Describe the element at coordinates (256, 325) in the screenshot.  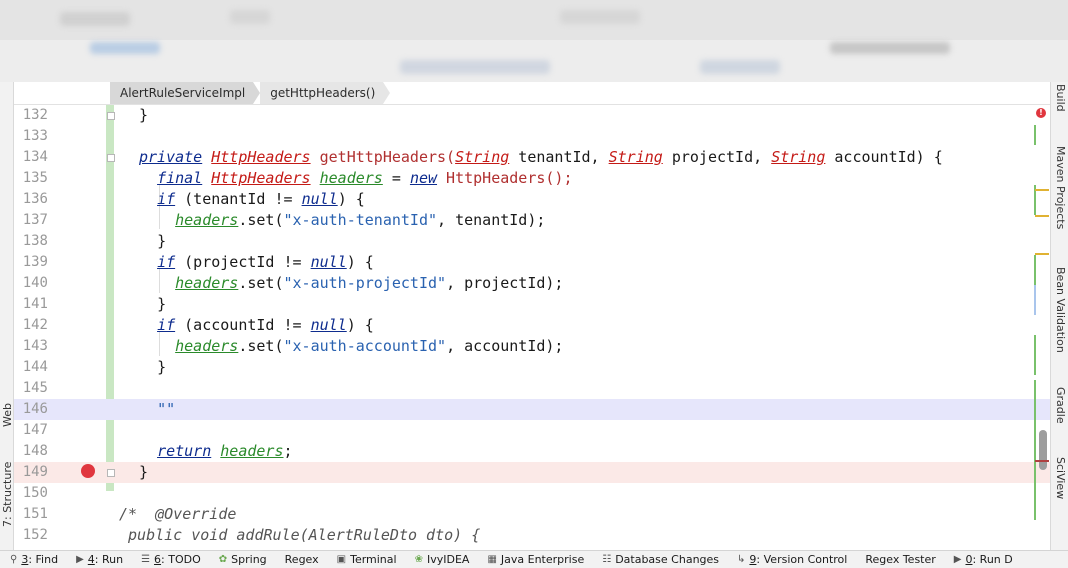
I see `code-line-142: if (accountId != null) {` at that location.